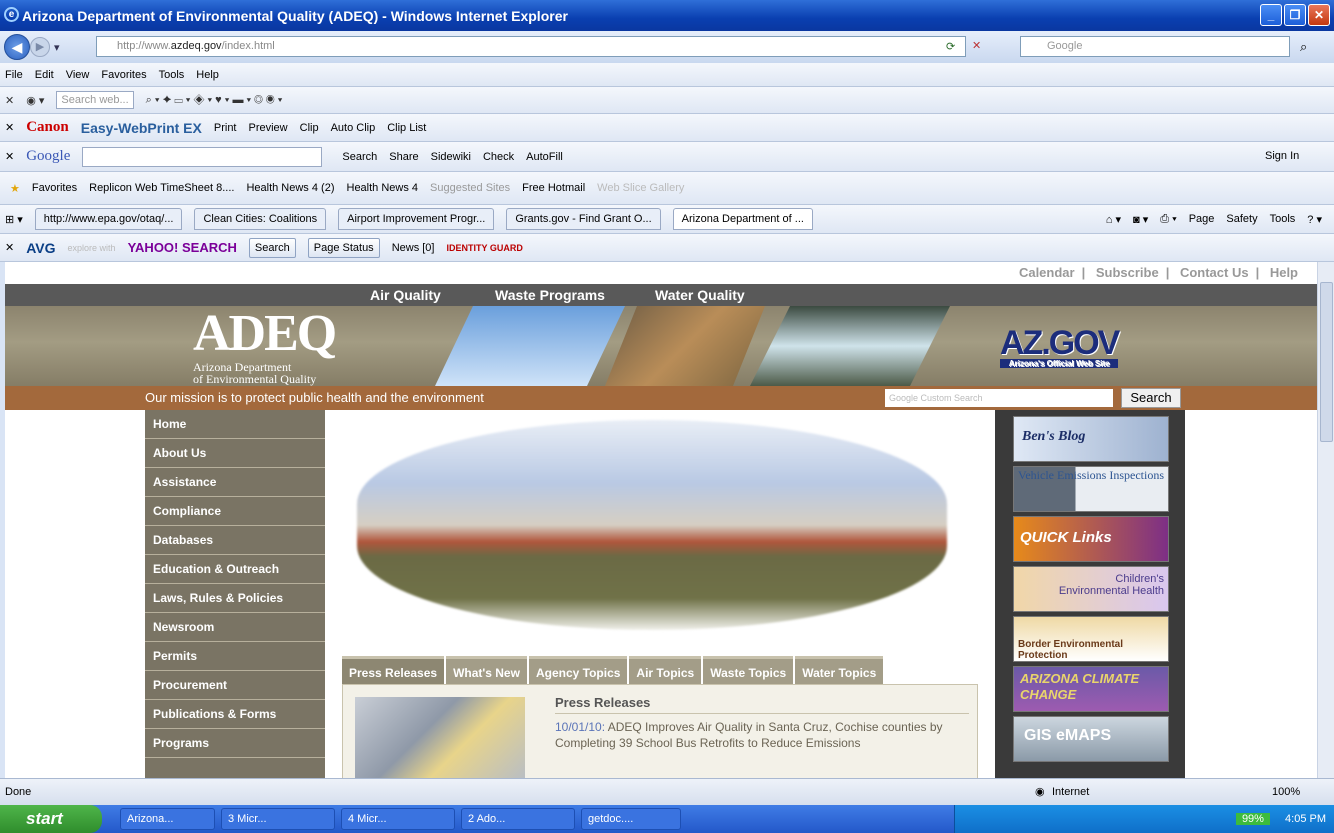 This screenshot has height=833, width=1334. I want to click on left-nav-publications: Publications & Forms, so click(235, 714).